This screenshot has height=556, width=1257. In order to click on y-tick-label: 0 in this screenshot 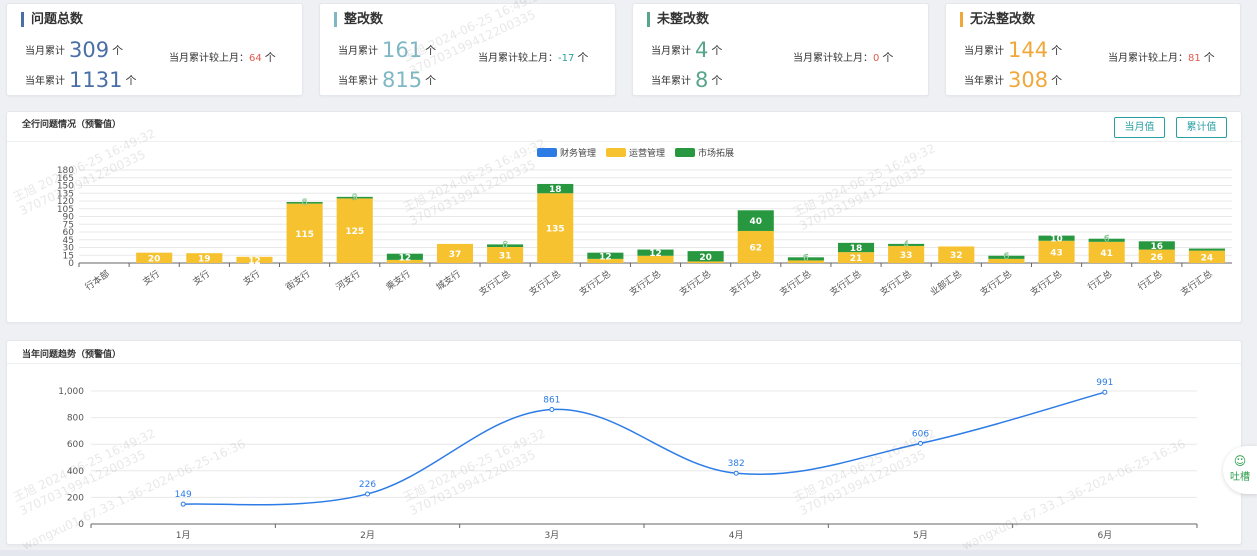, I will do `click(81, 525)`.